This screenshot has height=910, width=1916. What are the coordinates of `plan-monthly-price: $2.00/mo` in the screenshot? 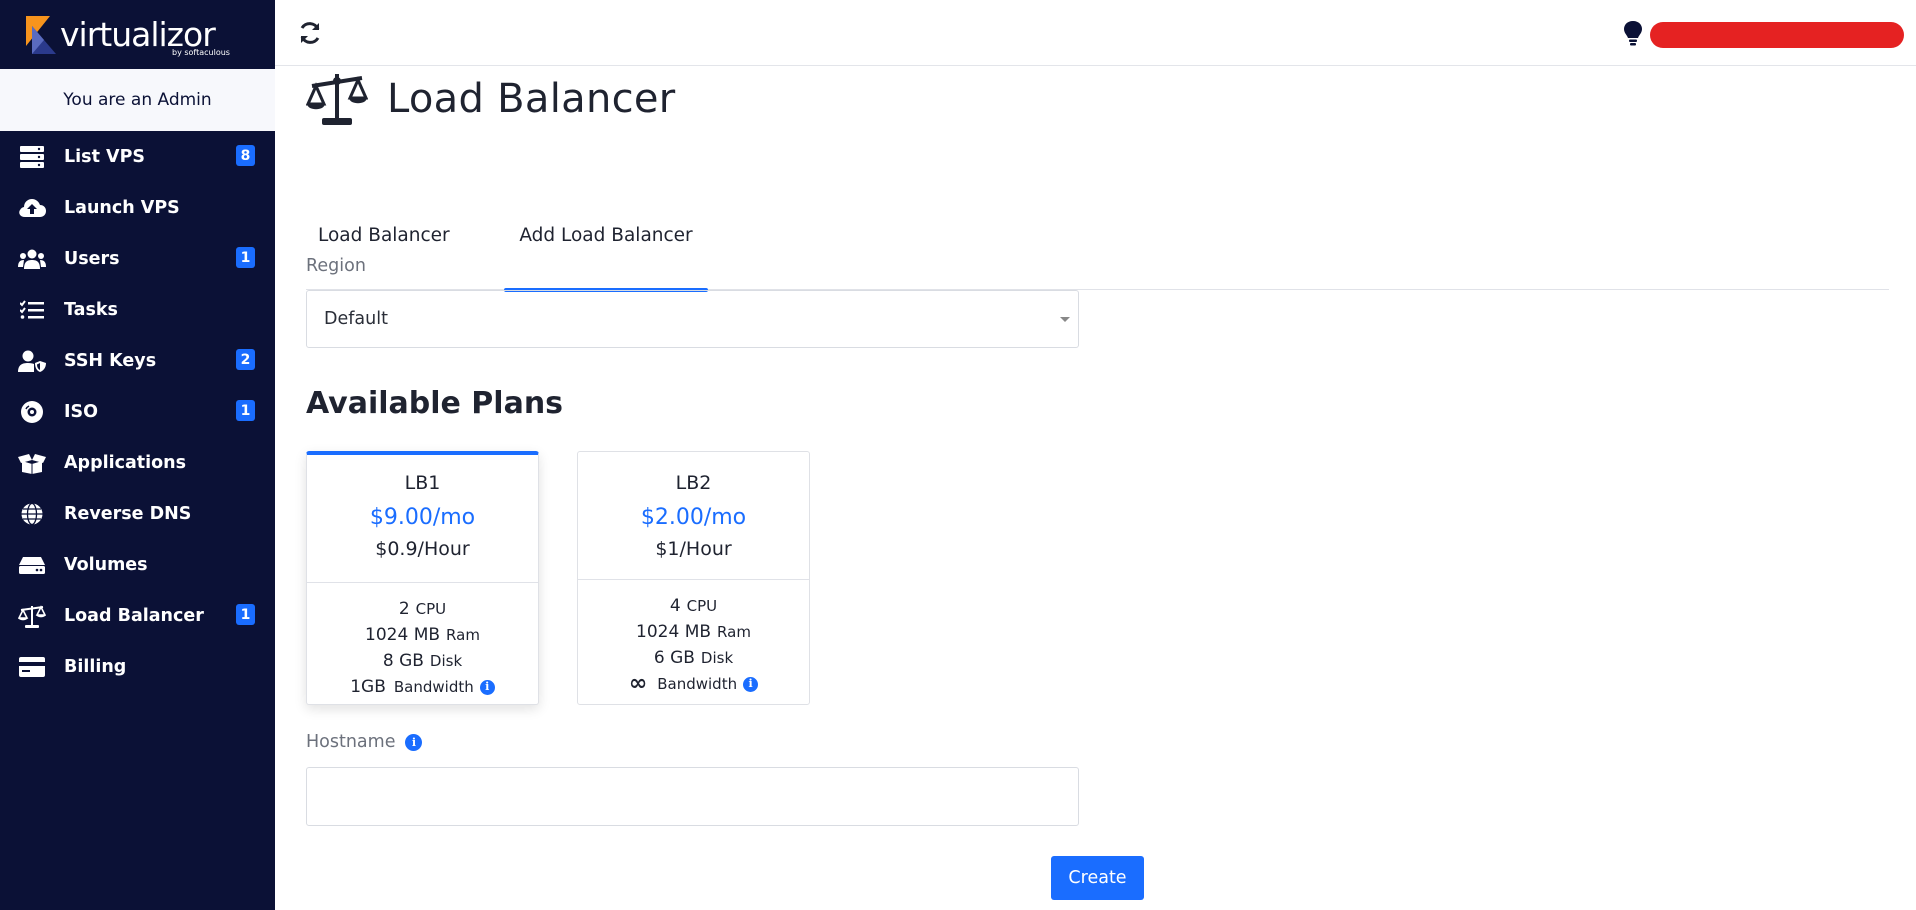 It's located at (693, 517).